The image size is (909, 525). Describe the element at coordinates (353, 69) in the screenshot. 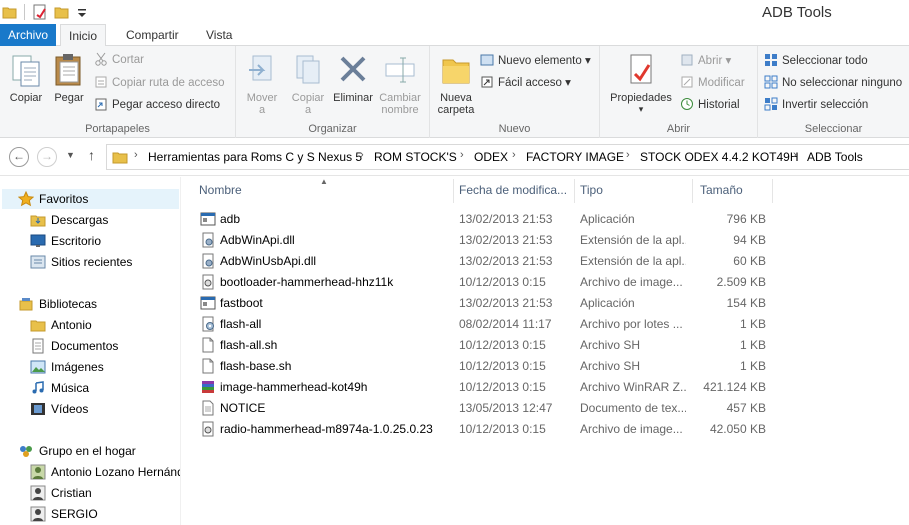

I see `delete-x-icon` at that location.